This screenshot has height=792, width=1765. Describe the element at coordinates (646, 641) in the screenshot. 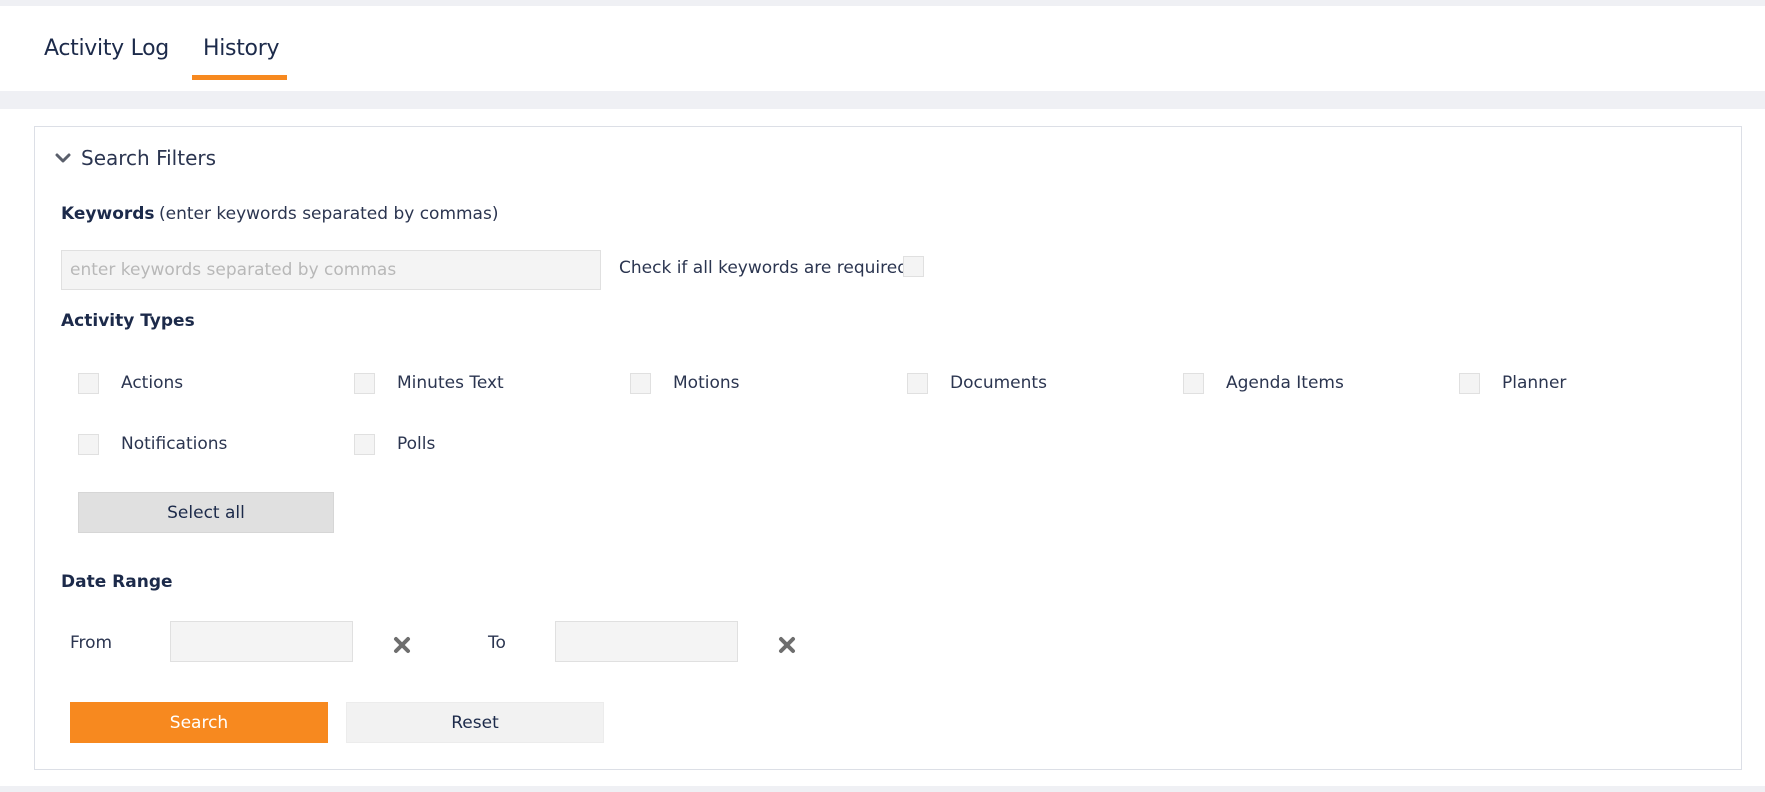

I see `to-date-input` at that location.